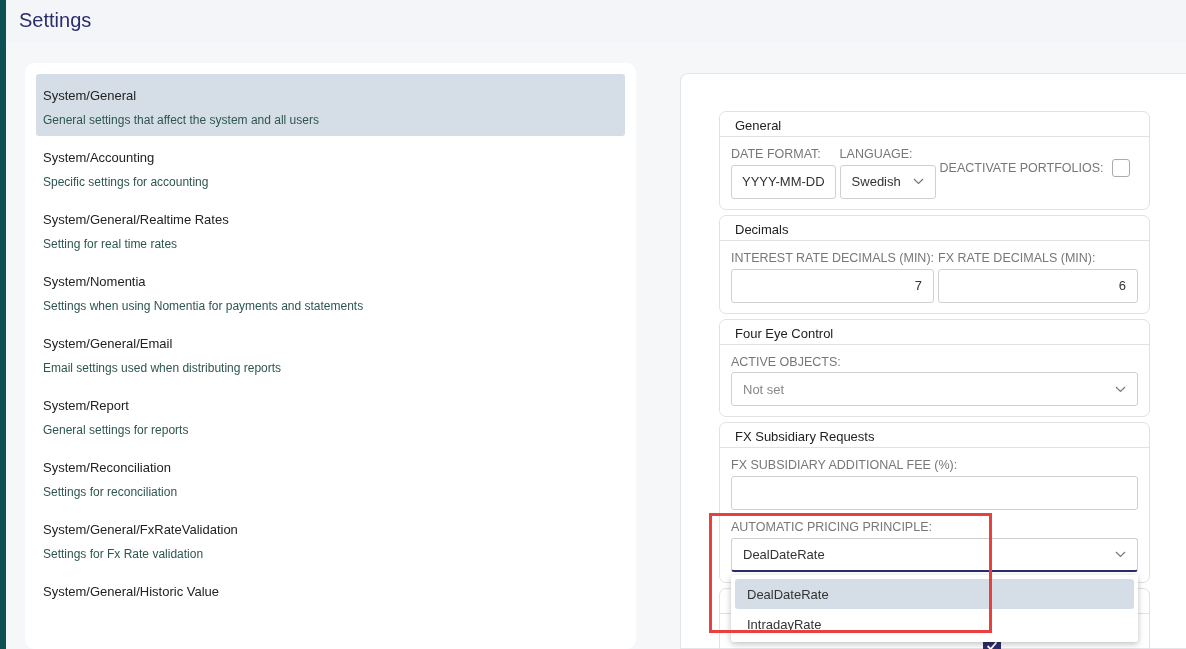 This screenshot has width=1186, height=649. I want to click on input-field, so click(934, 493).